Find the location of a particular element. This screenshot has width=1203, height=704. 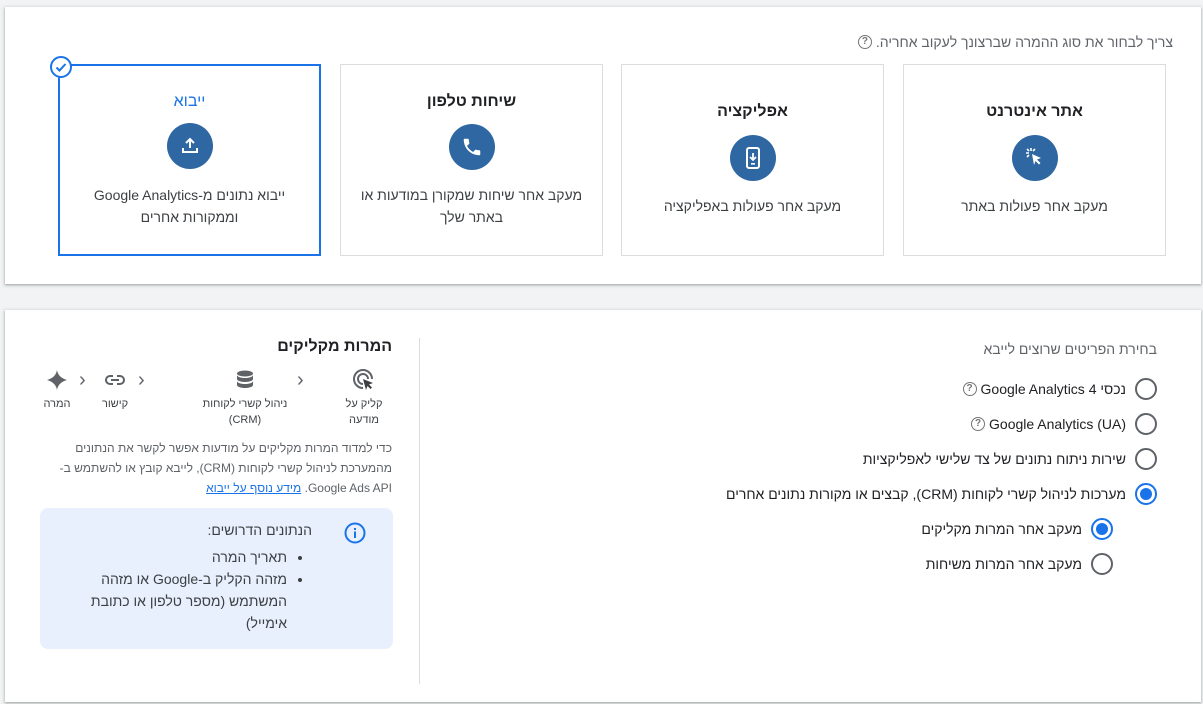

type-option-description: מעקב אחר פעולות באתר is located at coordinates (1034, 206).